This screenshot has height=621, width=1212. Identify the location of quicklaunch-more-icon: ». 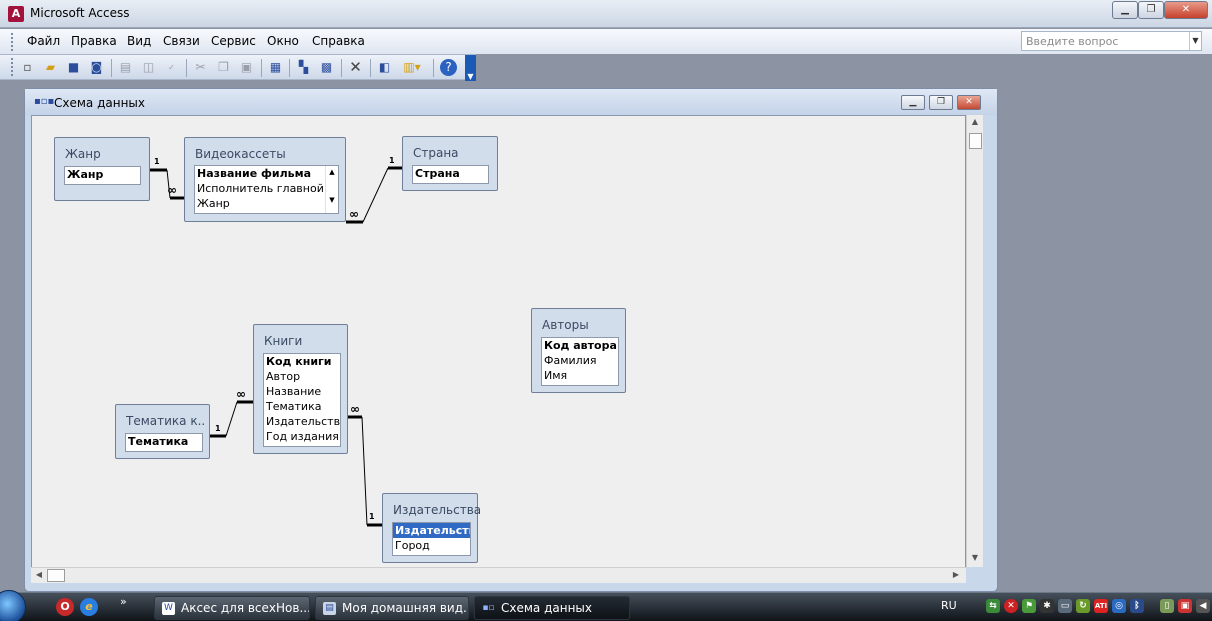
(123, 601).